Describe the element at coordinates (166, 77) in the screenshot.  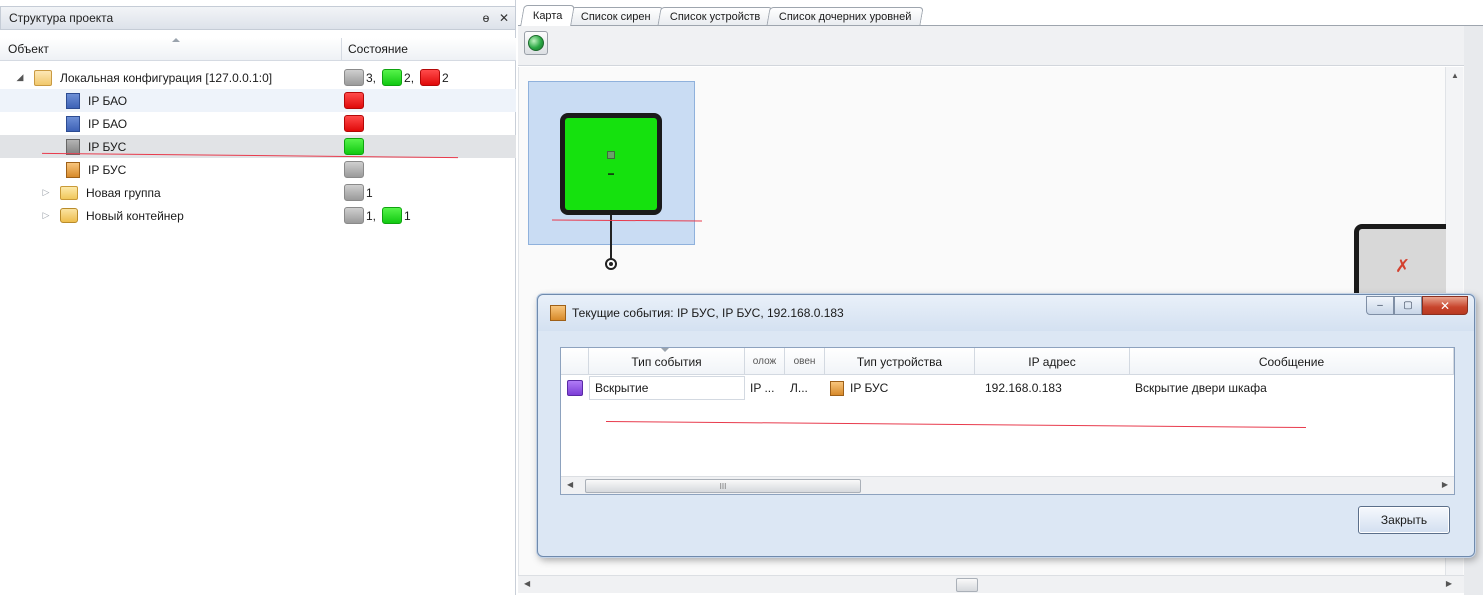
I see `tree-row-label: Локальная конфигурация [127.0.0.1:0]` at that location.